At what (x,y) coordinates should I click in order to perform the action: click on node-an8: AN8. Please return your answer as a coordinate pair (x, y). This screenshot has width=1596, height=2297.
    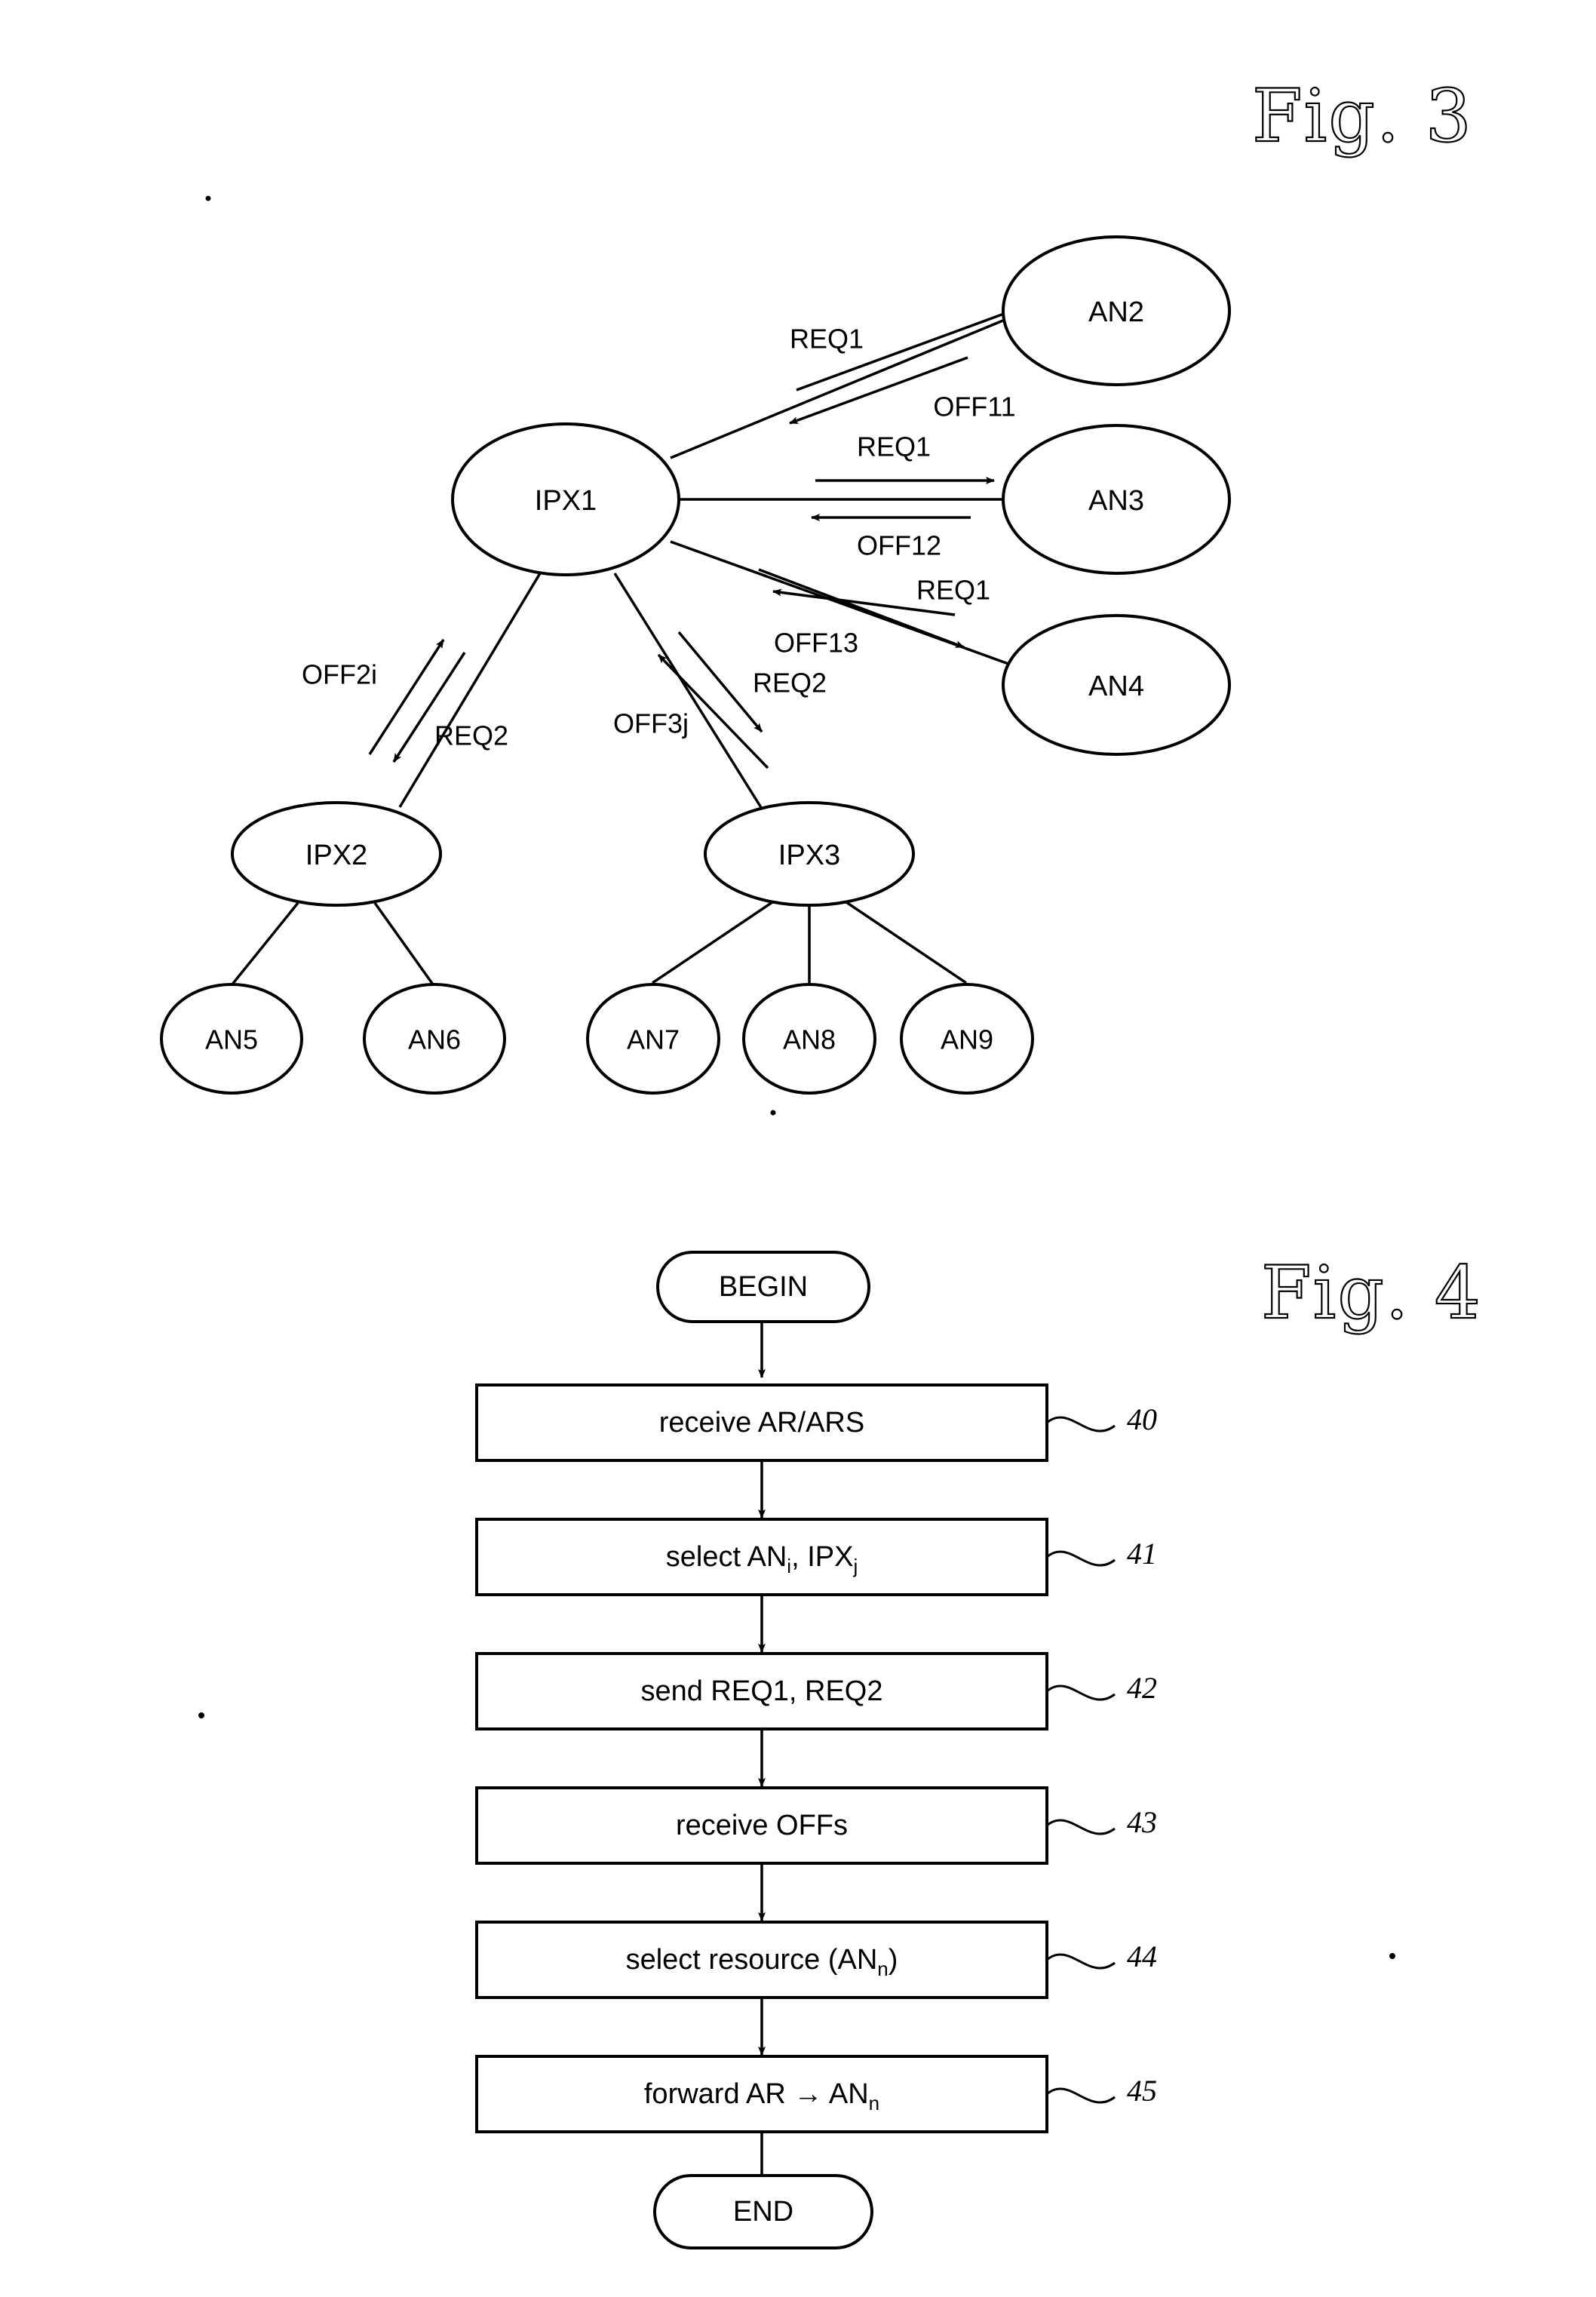
    Looking at the image, I should click on (809, 1039).